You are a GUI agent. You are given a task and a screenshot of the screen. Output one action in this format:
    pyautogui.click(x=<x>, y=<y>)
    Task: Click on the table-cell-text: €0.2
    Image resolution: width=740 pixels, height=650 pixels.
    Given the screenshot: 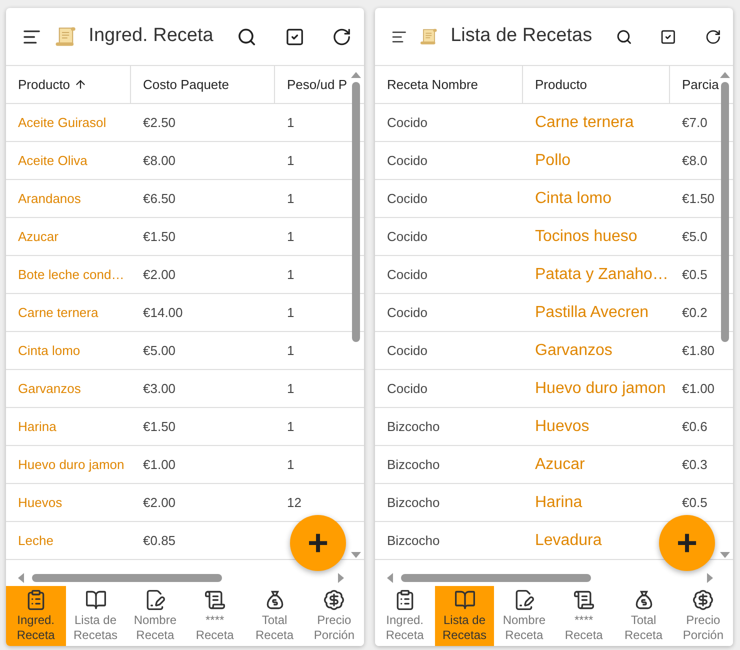 What is the action you would take?
    pyautogui.click(x=695, y=313)
    